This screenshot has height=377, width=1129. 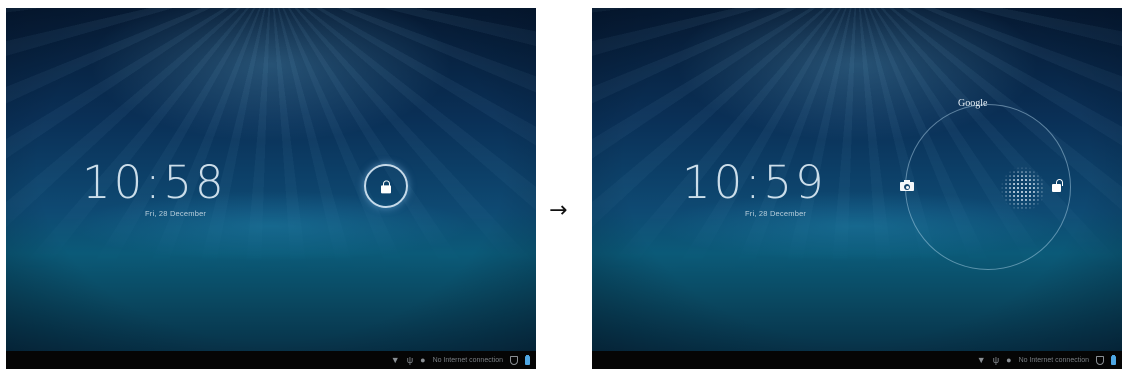 I want to click on lock-icon, so click(x=386, y=187).